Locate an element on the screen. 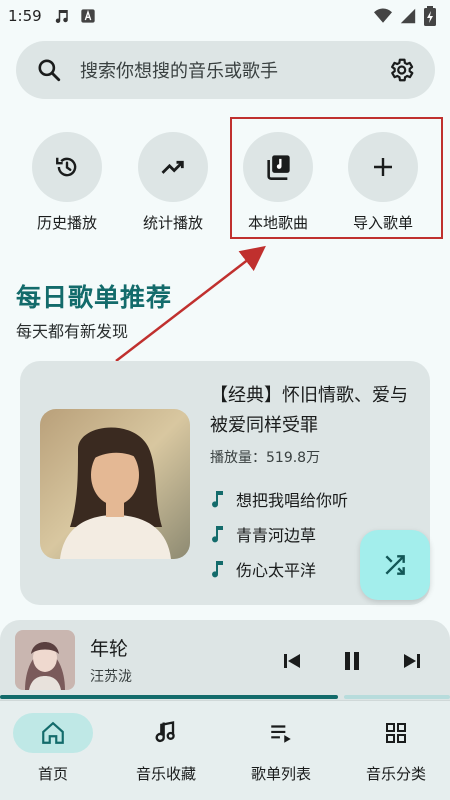 This screenshot has height=800, width=450. nav-label-favorites: 音乐收藏 is located at coordinates (165, 774).